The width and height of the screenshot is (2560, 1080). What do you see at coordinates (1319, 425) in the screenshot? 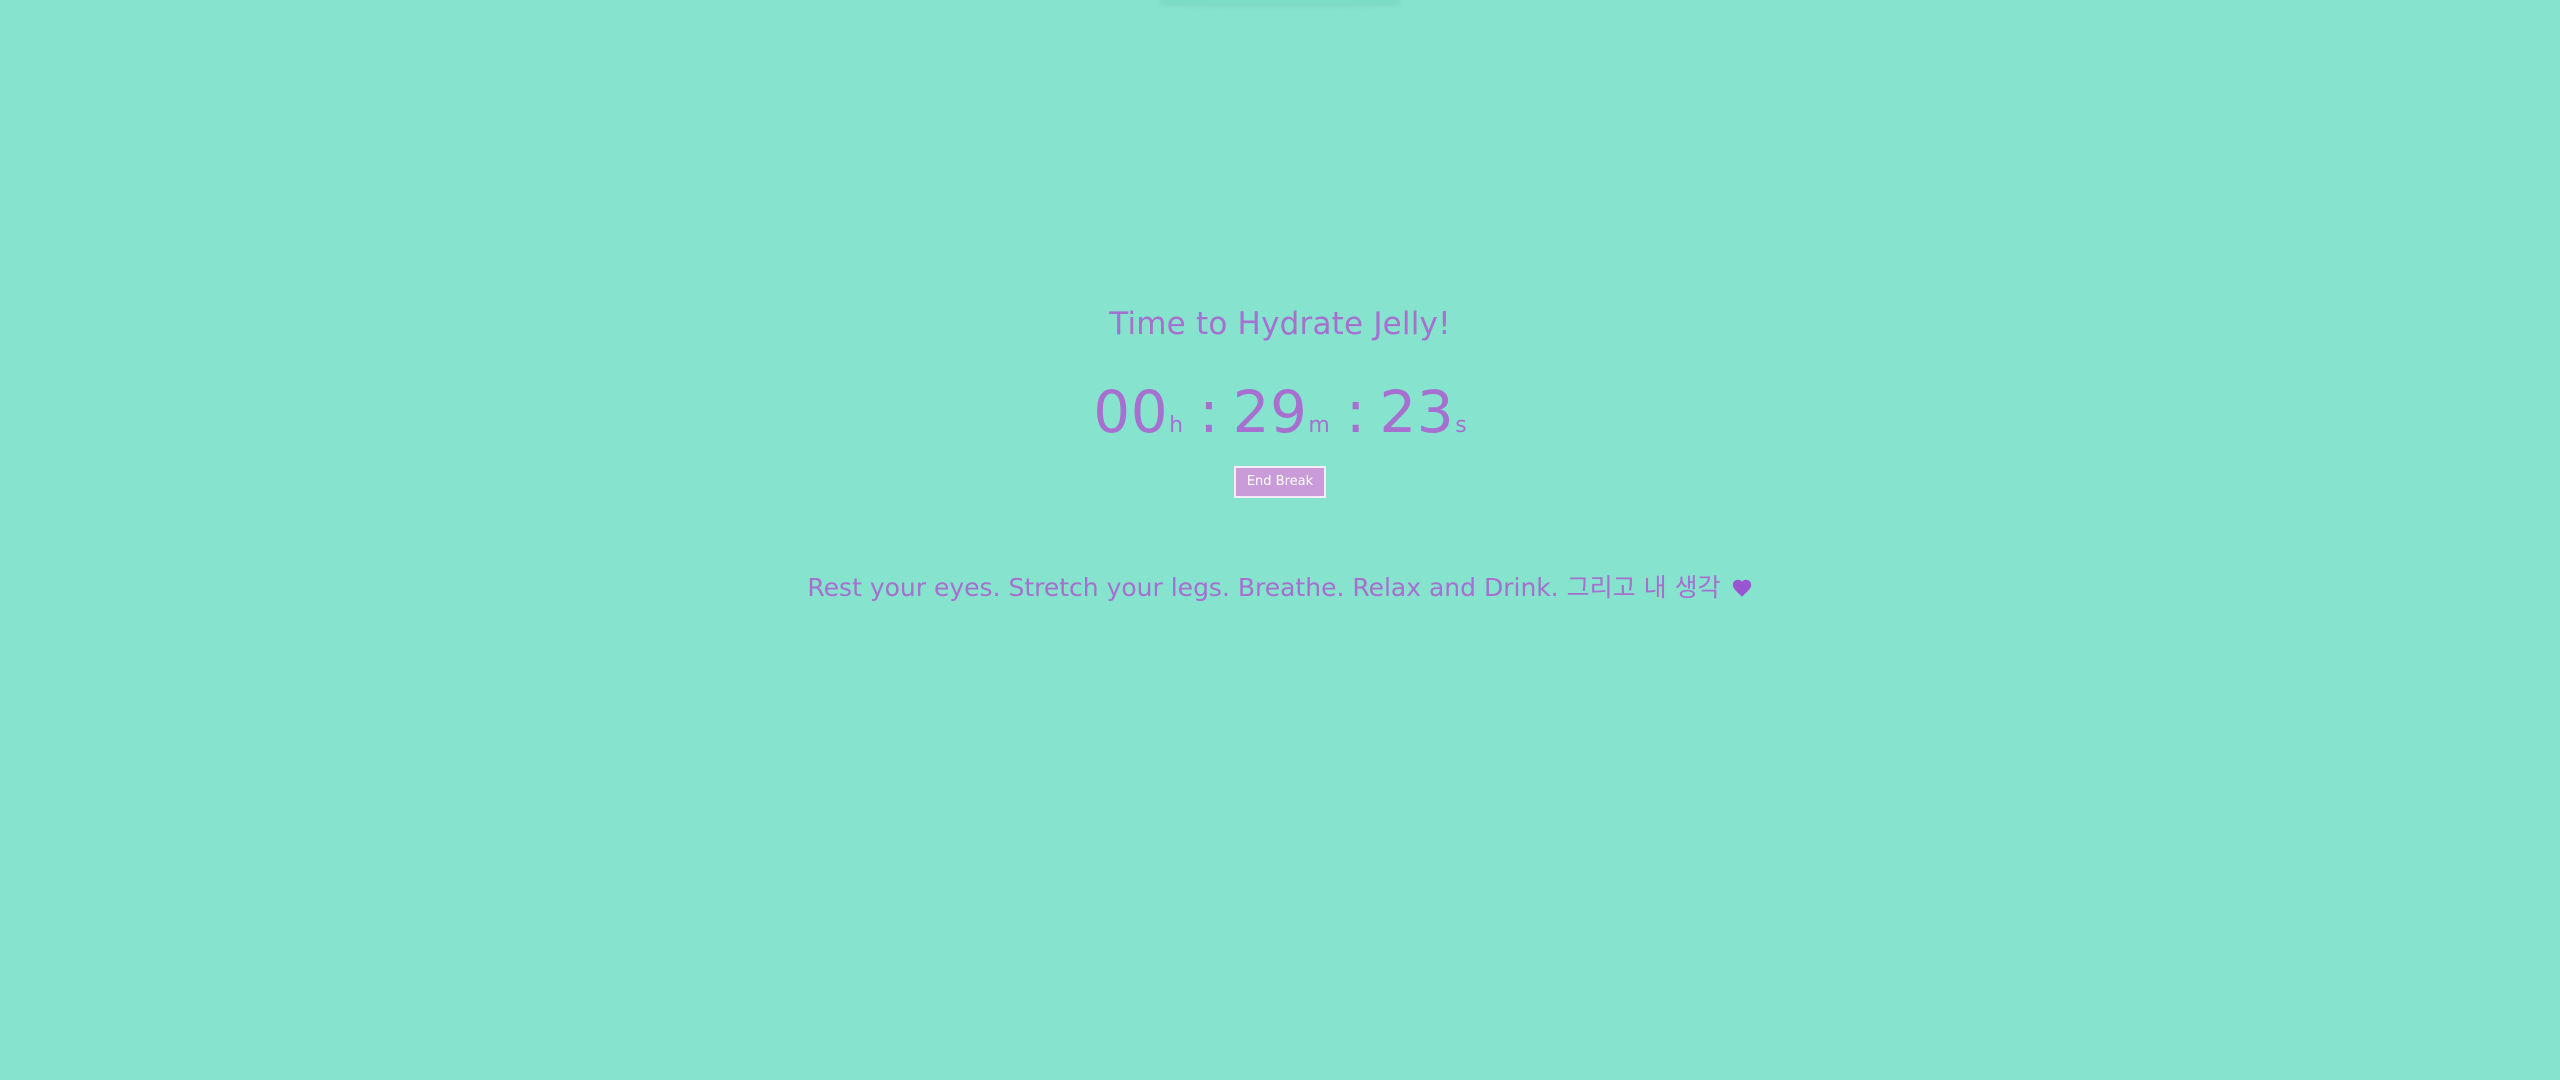
I see `timer-minutes-unit: m` at bounding box center [1319, 425].